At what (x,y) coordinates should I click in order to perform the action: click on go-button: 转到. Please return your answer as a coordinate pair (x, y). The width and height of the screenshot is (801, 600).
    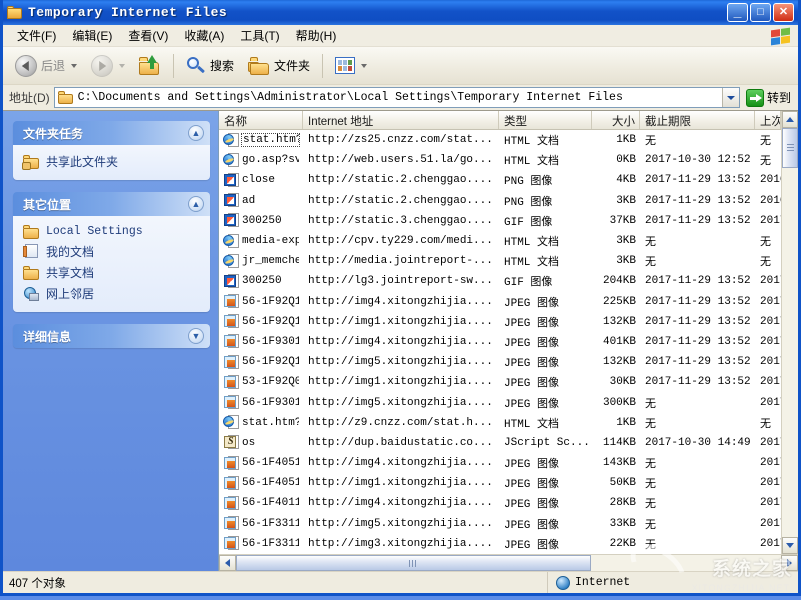
    Looking at the image, I should click on (770, 98).